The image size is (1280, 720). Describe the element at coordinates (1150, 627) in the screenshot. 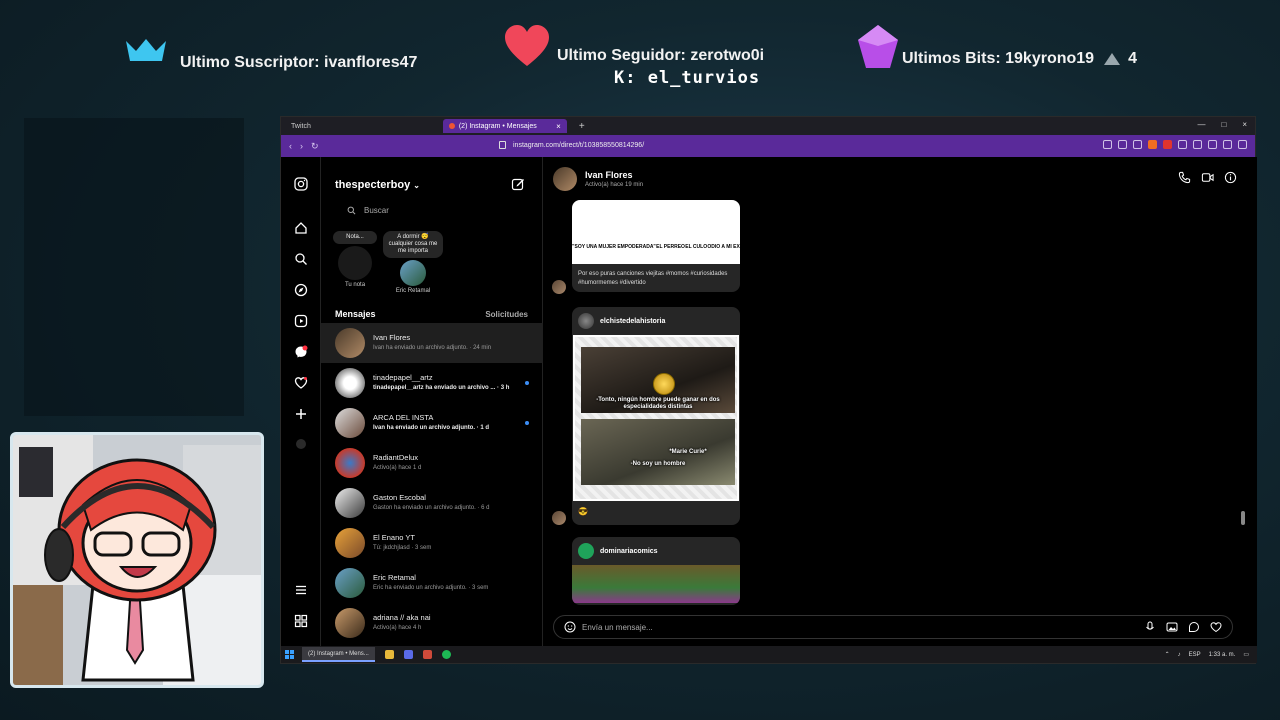

I see `microphone-icon` at that location.